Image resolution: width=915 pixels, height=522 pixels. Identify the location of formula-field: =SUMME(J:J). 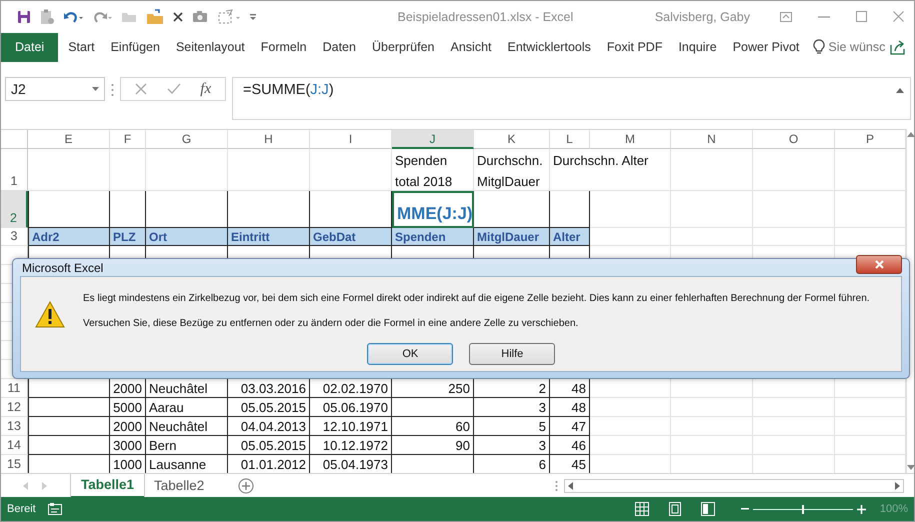
(288, 101).